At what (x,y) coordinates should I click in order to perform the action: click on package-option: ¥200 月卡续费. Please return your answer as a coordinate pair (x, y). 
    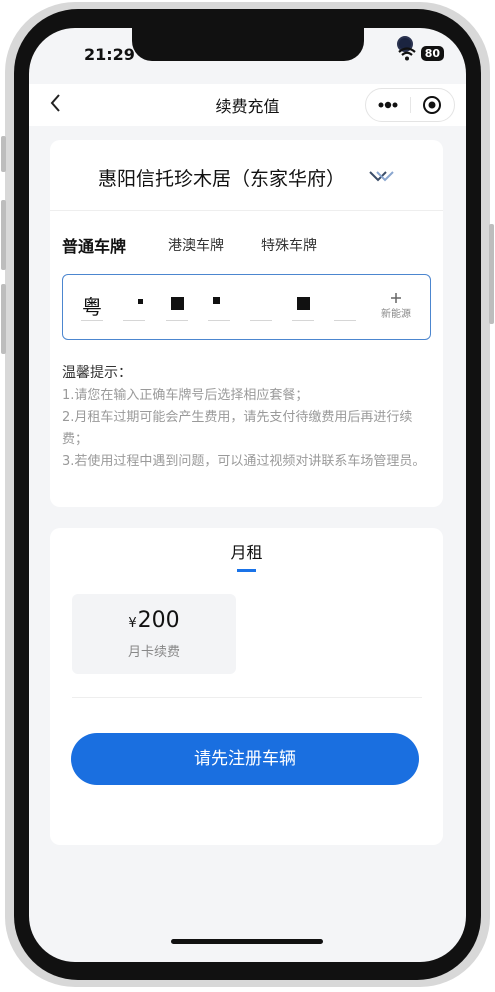
    Looking at the image, I should click on (154, 634).